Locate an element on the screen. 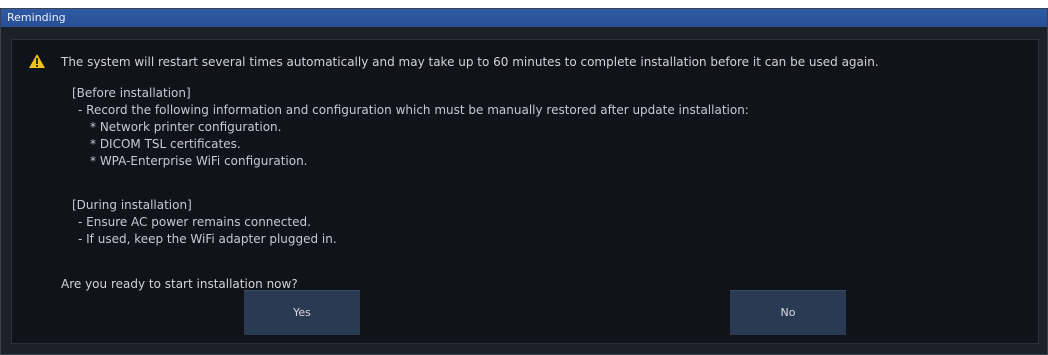 Image resolution: width=1048 pixels, height=355 pixels. list-item: * WPA-Enterprise WiFi configuration. is located at coordinates (199, 161).